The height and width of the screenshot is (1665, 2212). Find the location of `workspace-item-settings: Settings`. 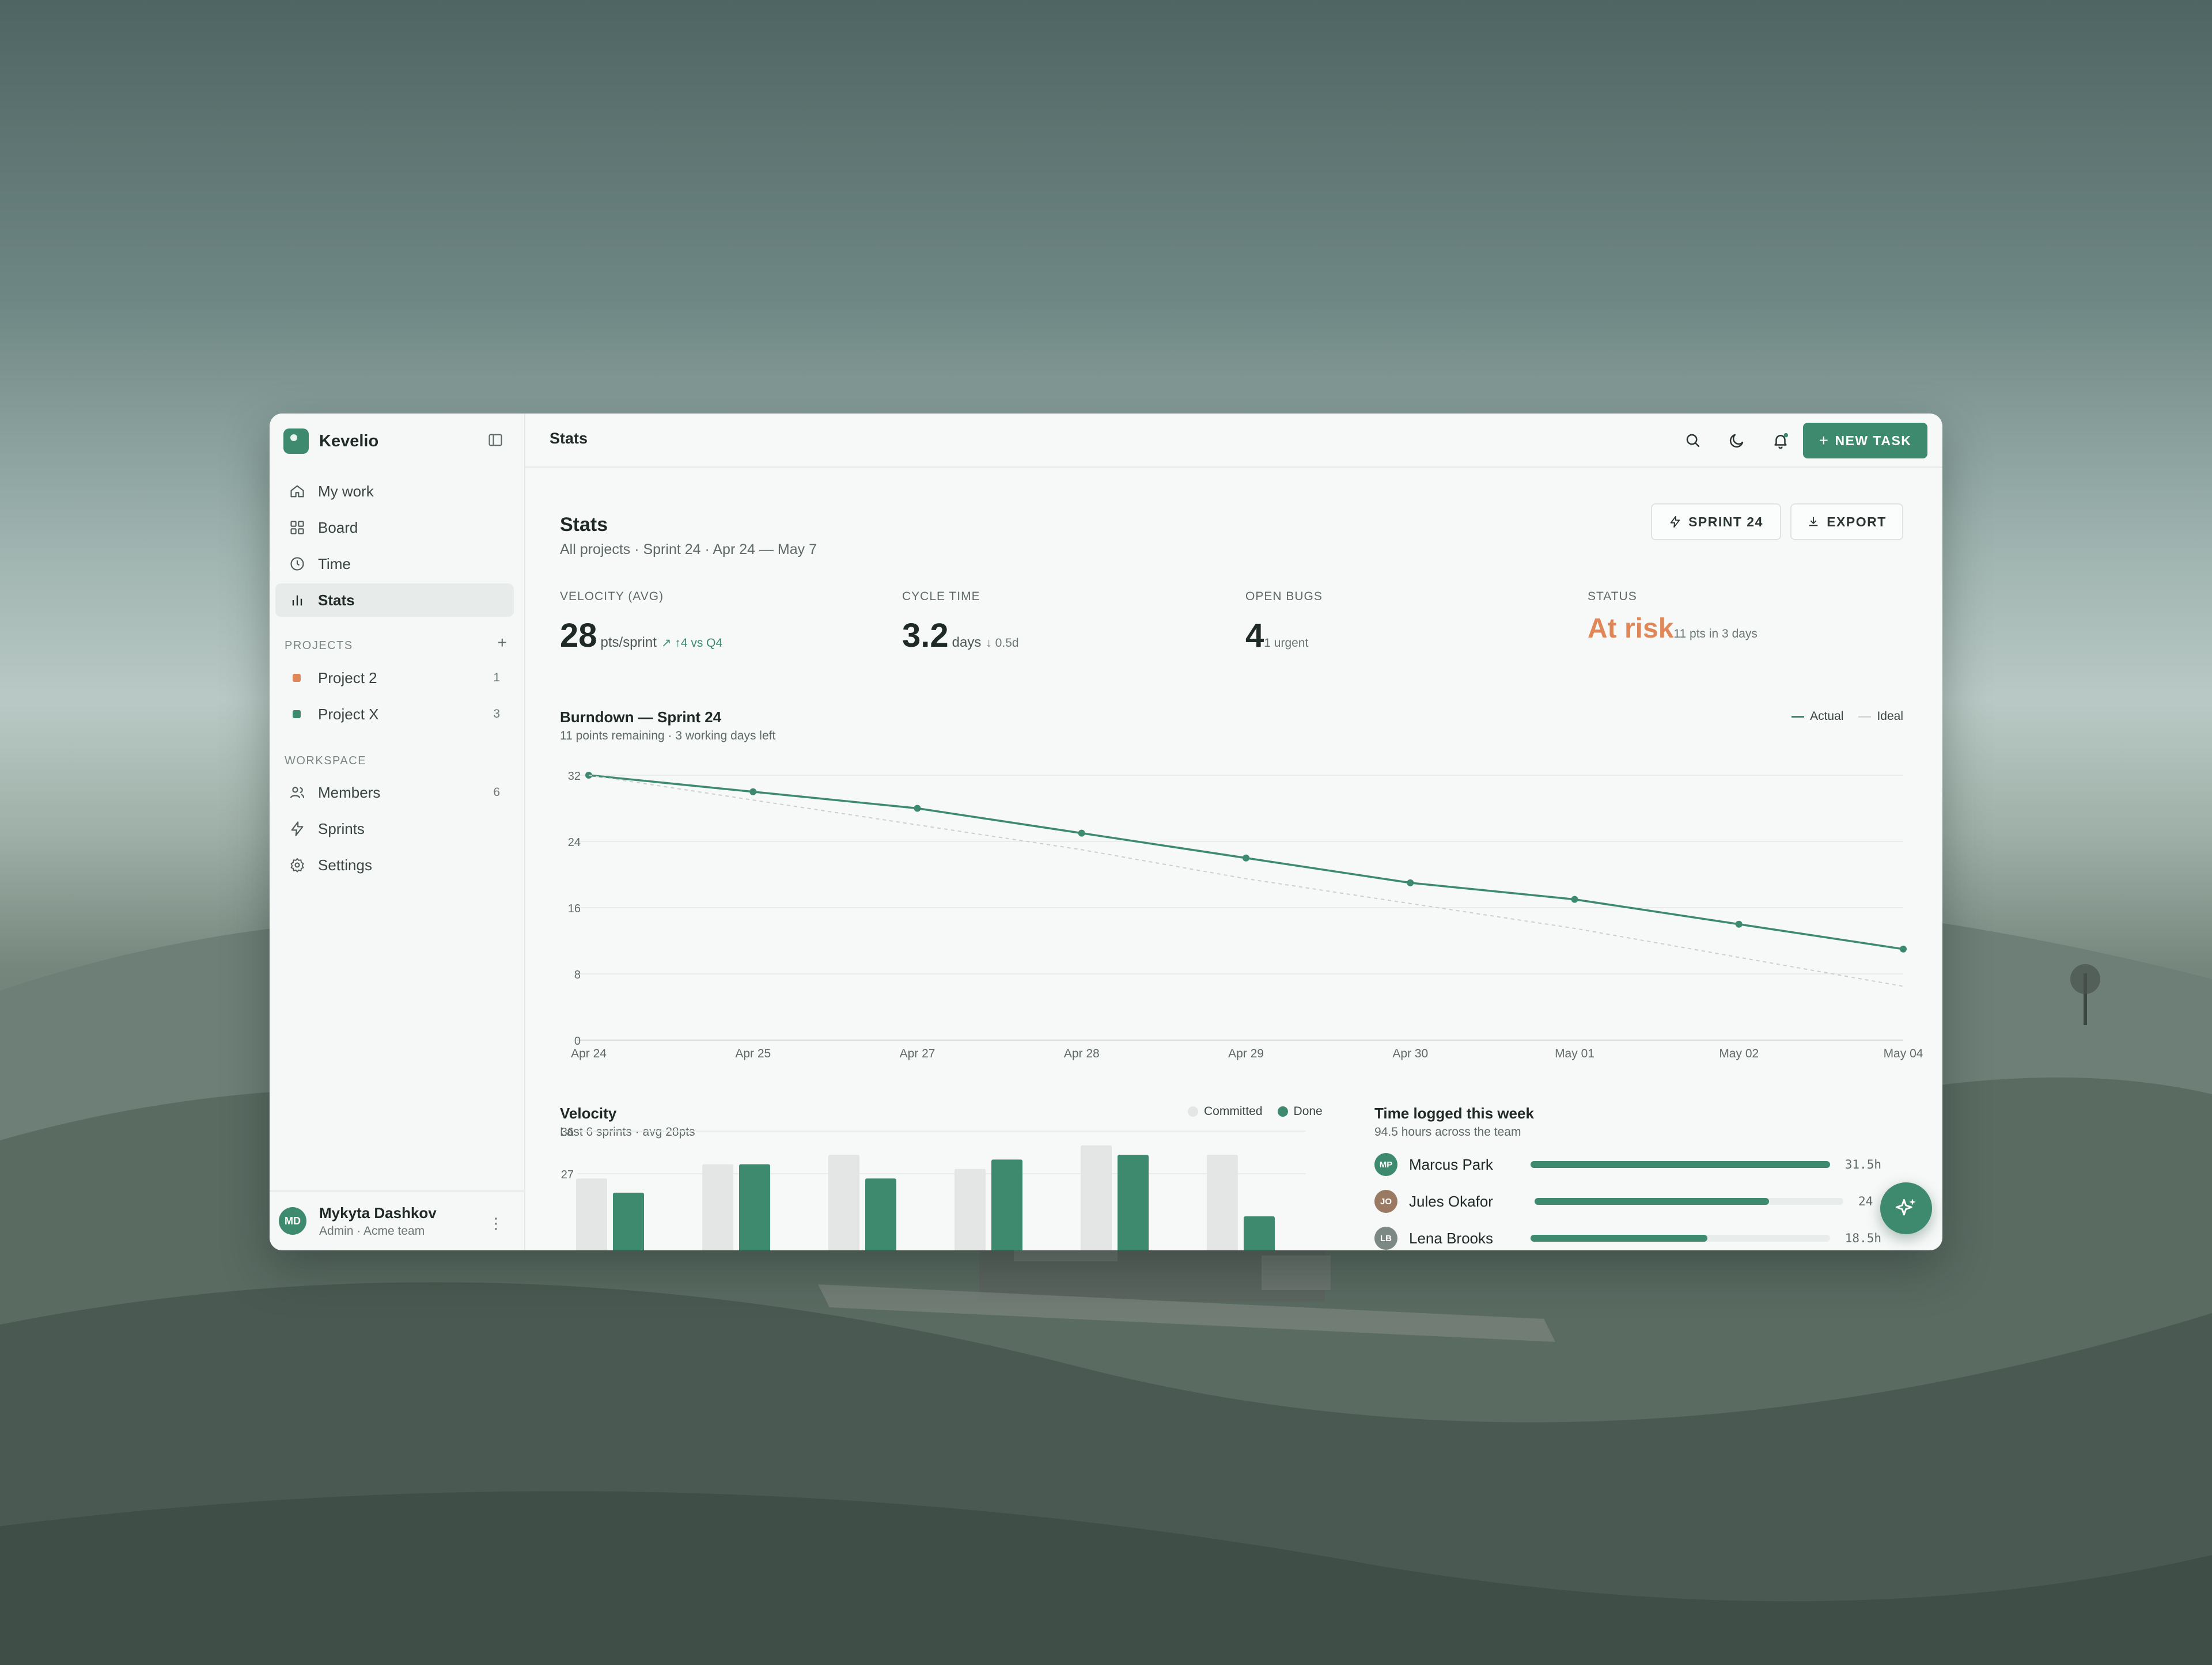

workspace-item-settings: Settings is located at coordinates (394, 865).